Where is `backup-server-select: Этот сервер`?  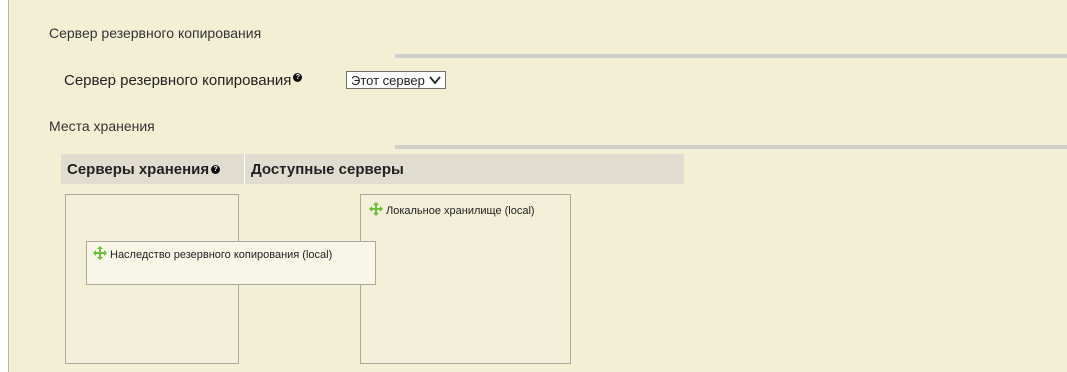
backup-server-select: Этот сервер is located at coordinates (396, 80).